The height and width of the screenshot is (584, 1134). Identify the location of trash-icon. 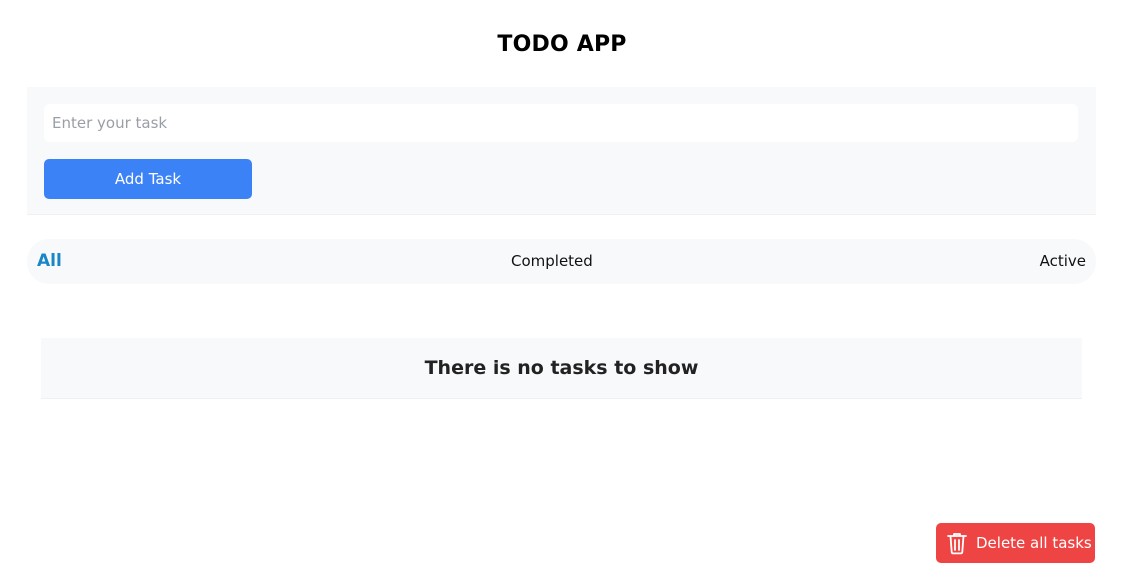
(957, 543).